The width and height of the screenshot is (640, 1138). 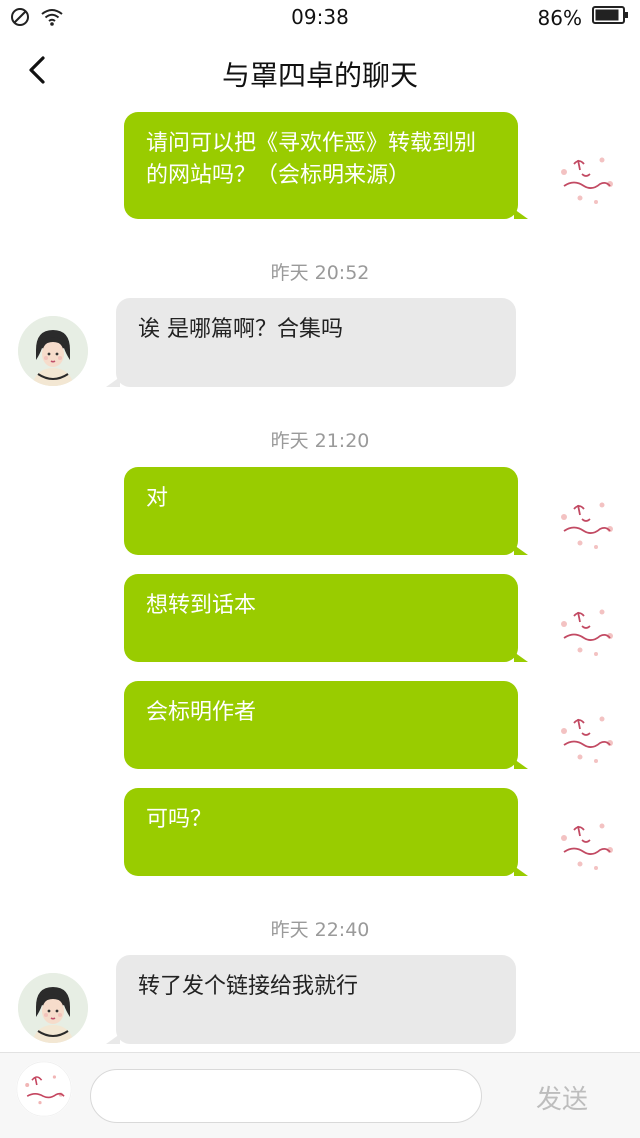 I want to click on outgoing-message-bubble: 可吗？, so click(x=321, y=832).